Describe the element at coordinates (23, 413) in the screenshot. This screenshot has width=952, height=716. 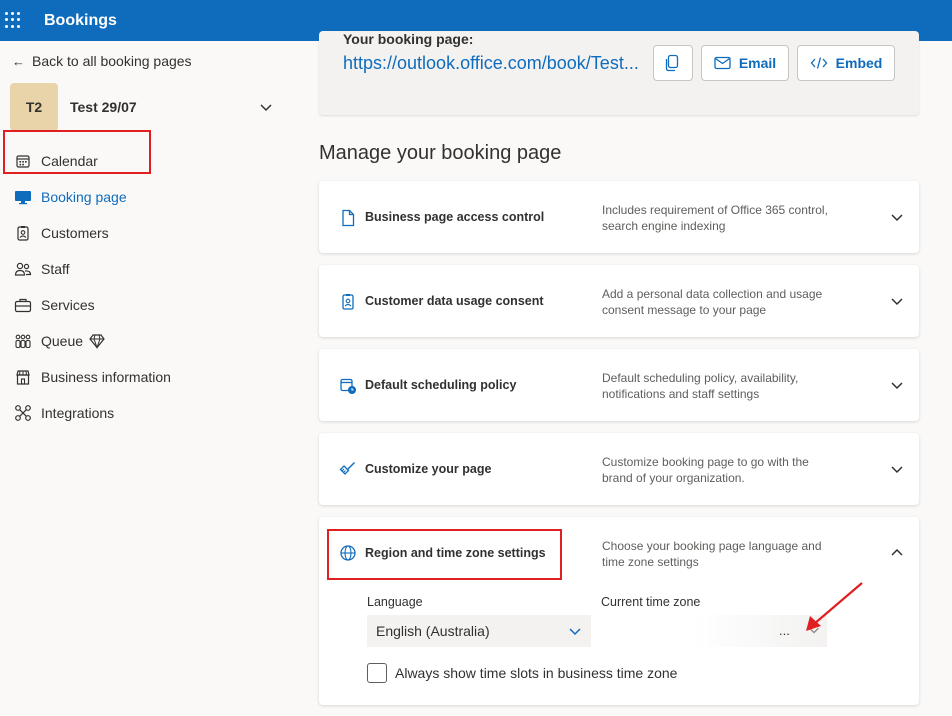
I see `integrations-icon` at that location.